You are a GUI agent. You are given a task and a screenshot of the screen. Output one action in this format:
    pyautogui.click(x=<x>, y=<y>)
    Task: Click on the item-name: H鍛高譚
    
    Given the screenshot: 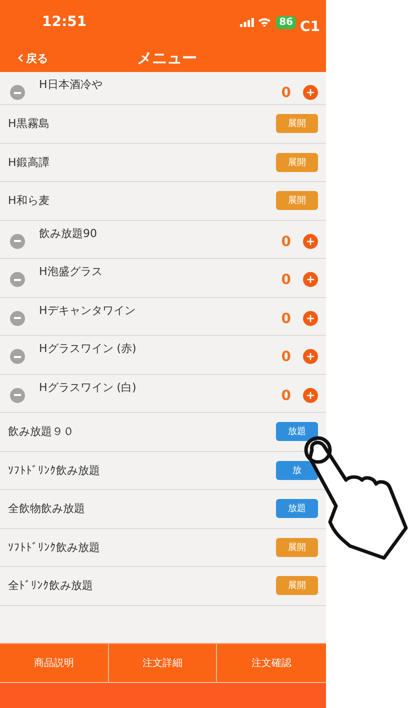 What is the action you would take?
    pyautogui.click(x=29, y=162)
    